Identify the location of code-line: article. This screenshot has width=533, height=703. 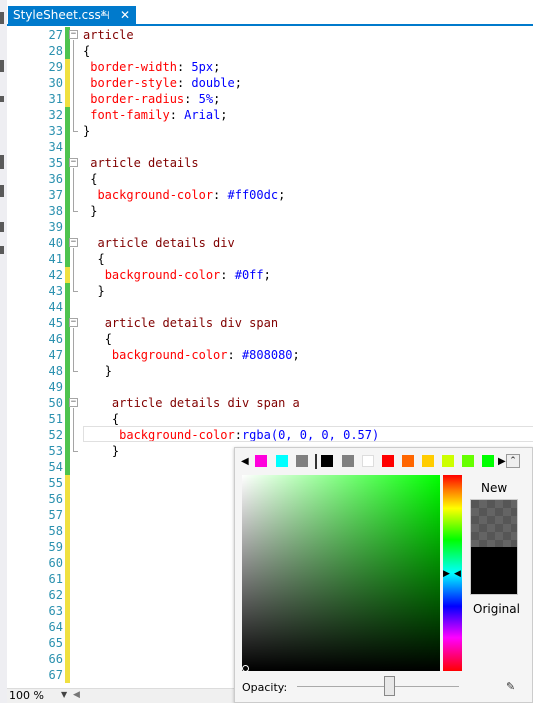
(108, 35).